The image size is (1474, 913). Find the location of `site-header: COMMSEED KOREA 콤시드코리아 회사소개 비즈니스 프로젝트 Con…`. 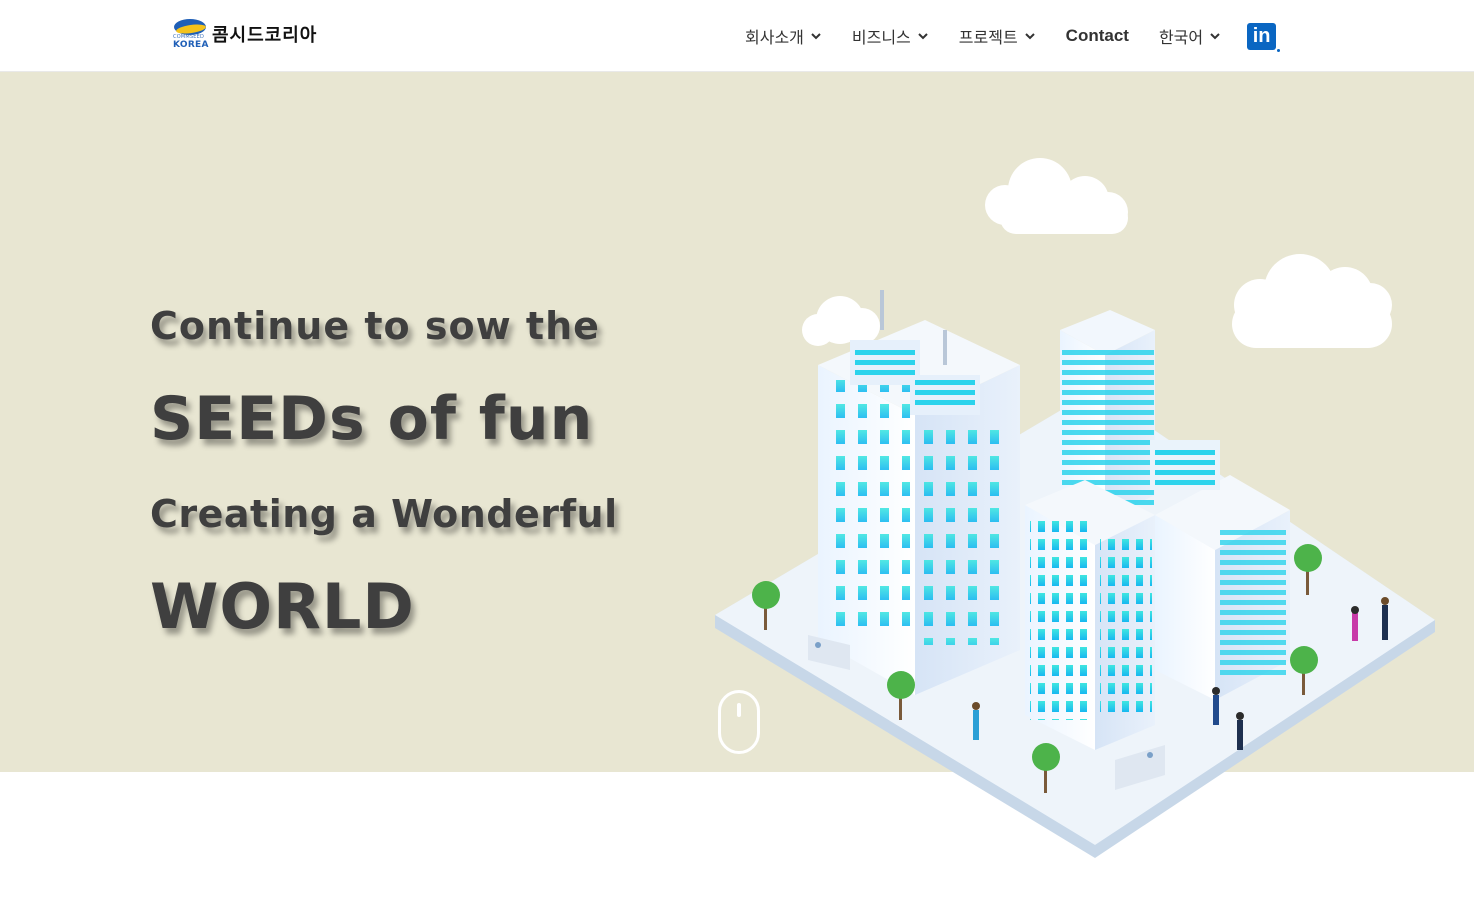

site-header: COMMSEED KOREA 콤시드코리아 회사소개 비즈니스 프로젝트 Con… is located at coordinates (737, 36).